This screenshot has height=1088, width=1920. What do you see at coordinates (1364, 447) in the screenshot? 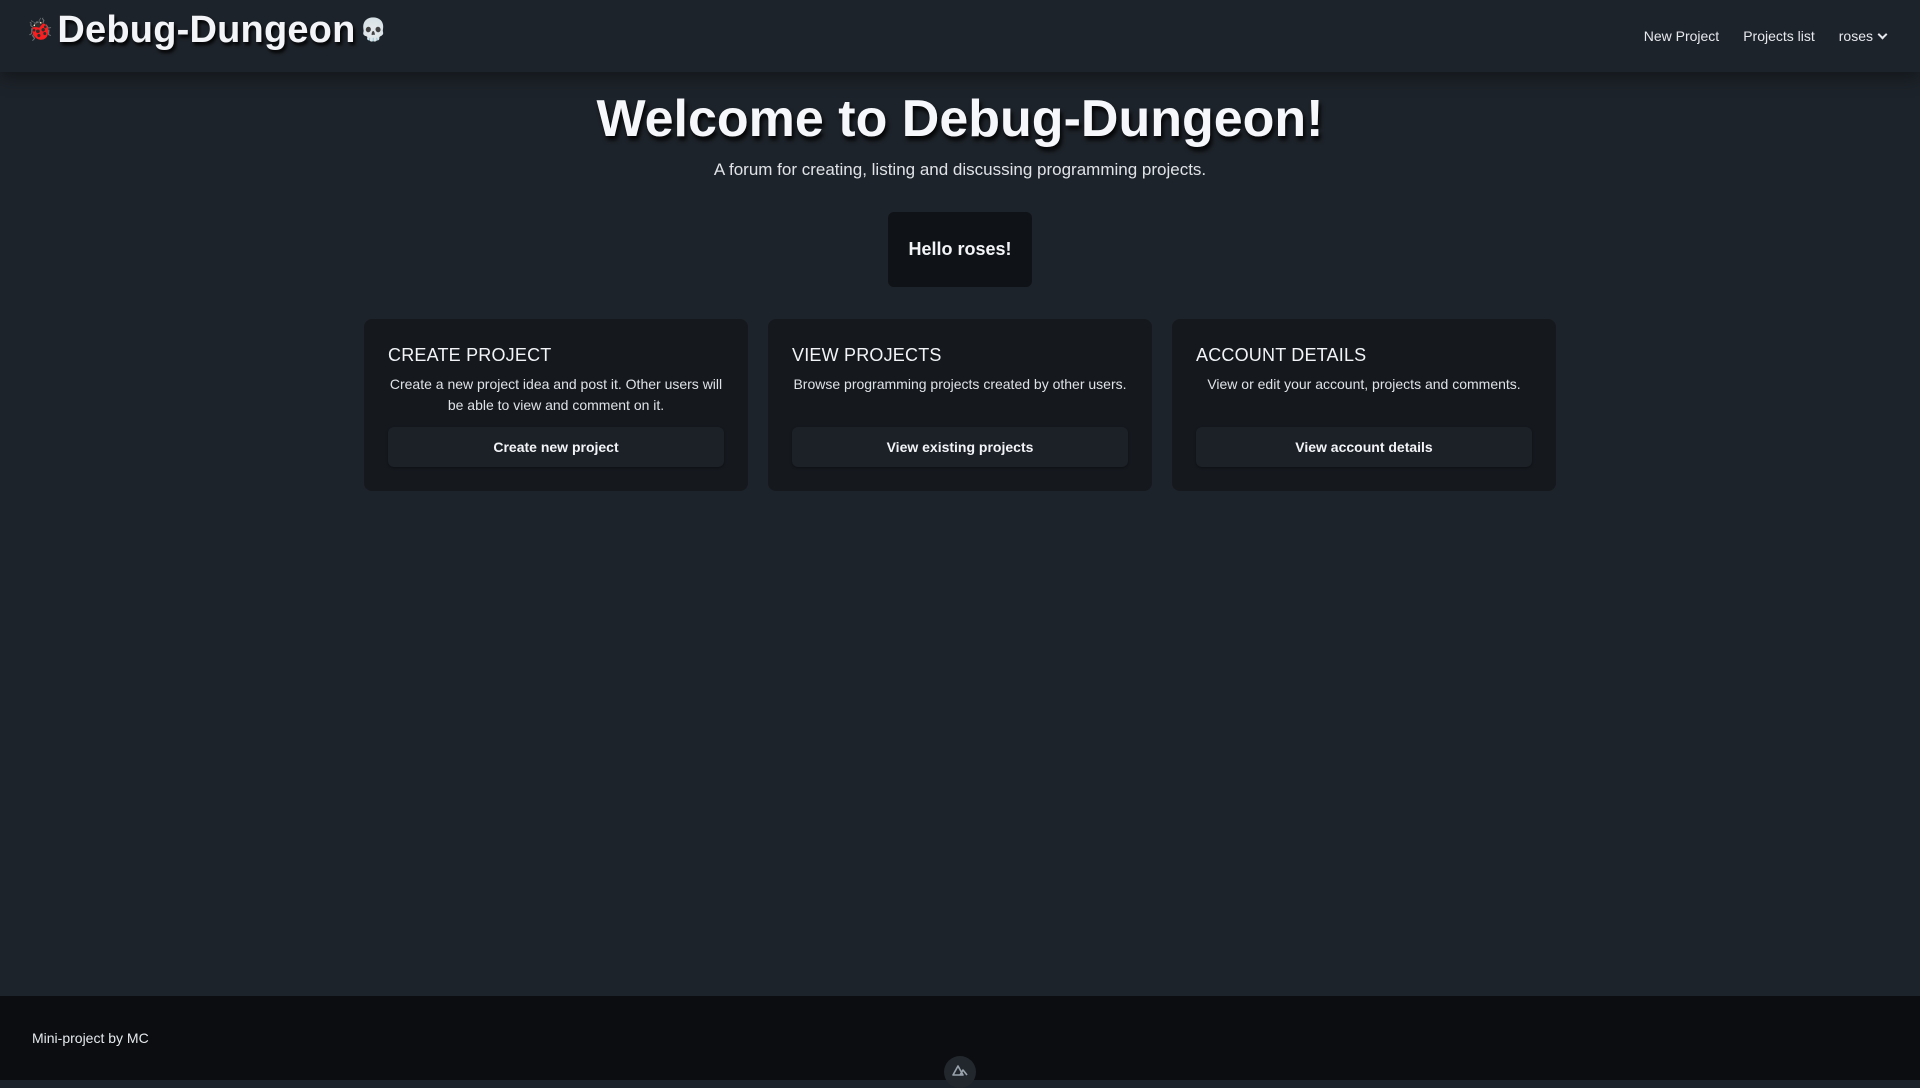
I see `view-account-details-button: View account details` at bounding box center [1364, 447].